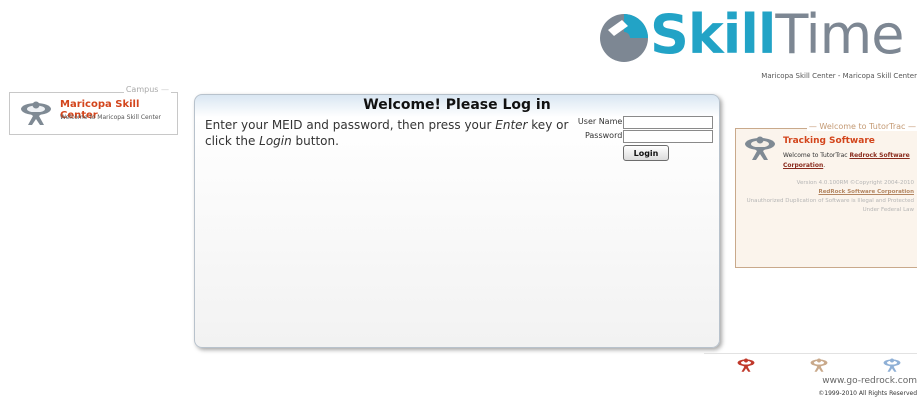 The image size is (917, 400). What do you see at coordinates (855, 183) in the screenshot?
I see `version-text: Version 4.0.100RM ©Copyright 2004-2010` at bounding box center [855, 183].